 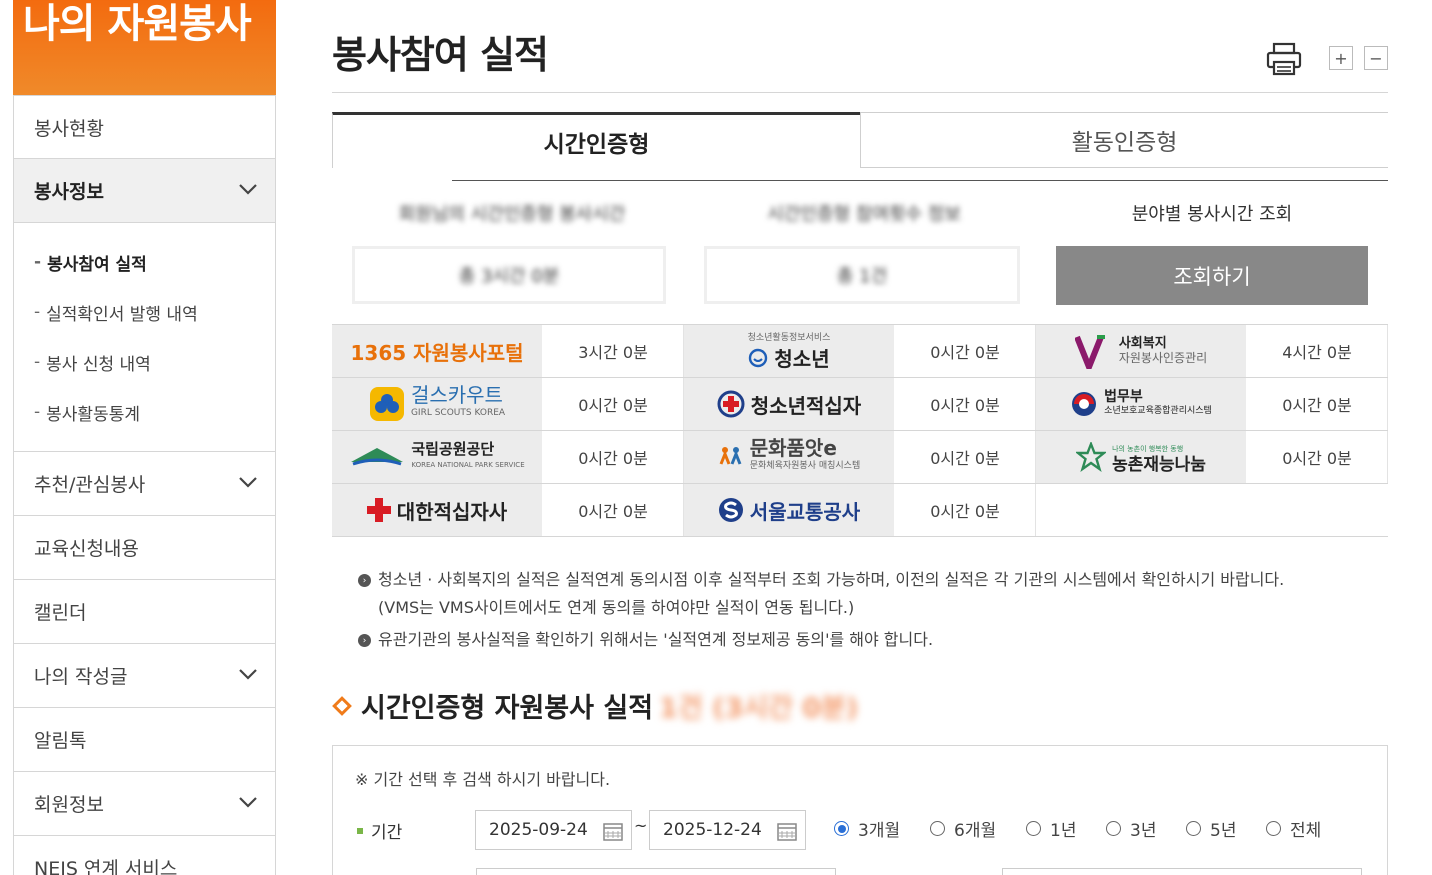 What do you see at coordinates (86, 549) in the screenshot?
I see `sidebar-item-label: 교육신청내용` at bounding box center [86, 549].